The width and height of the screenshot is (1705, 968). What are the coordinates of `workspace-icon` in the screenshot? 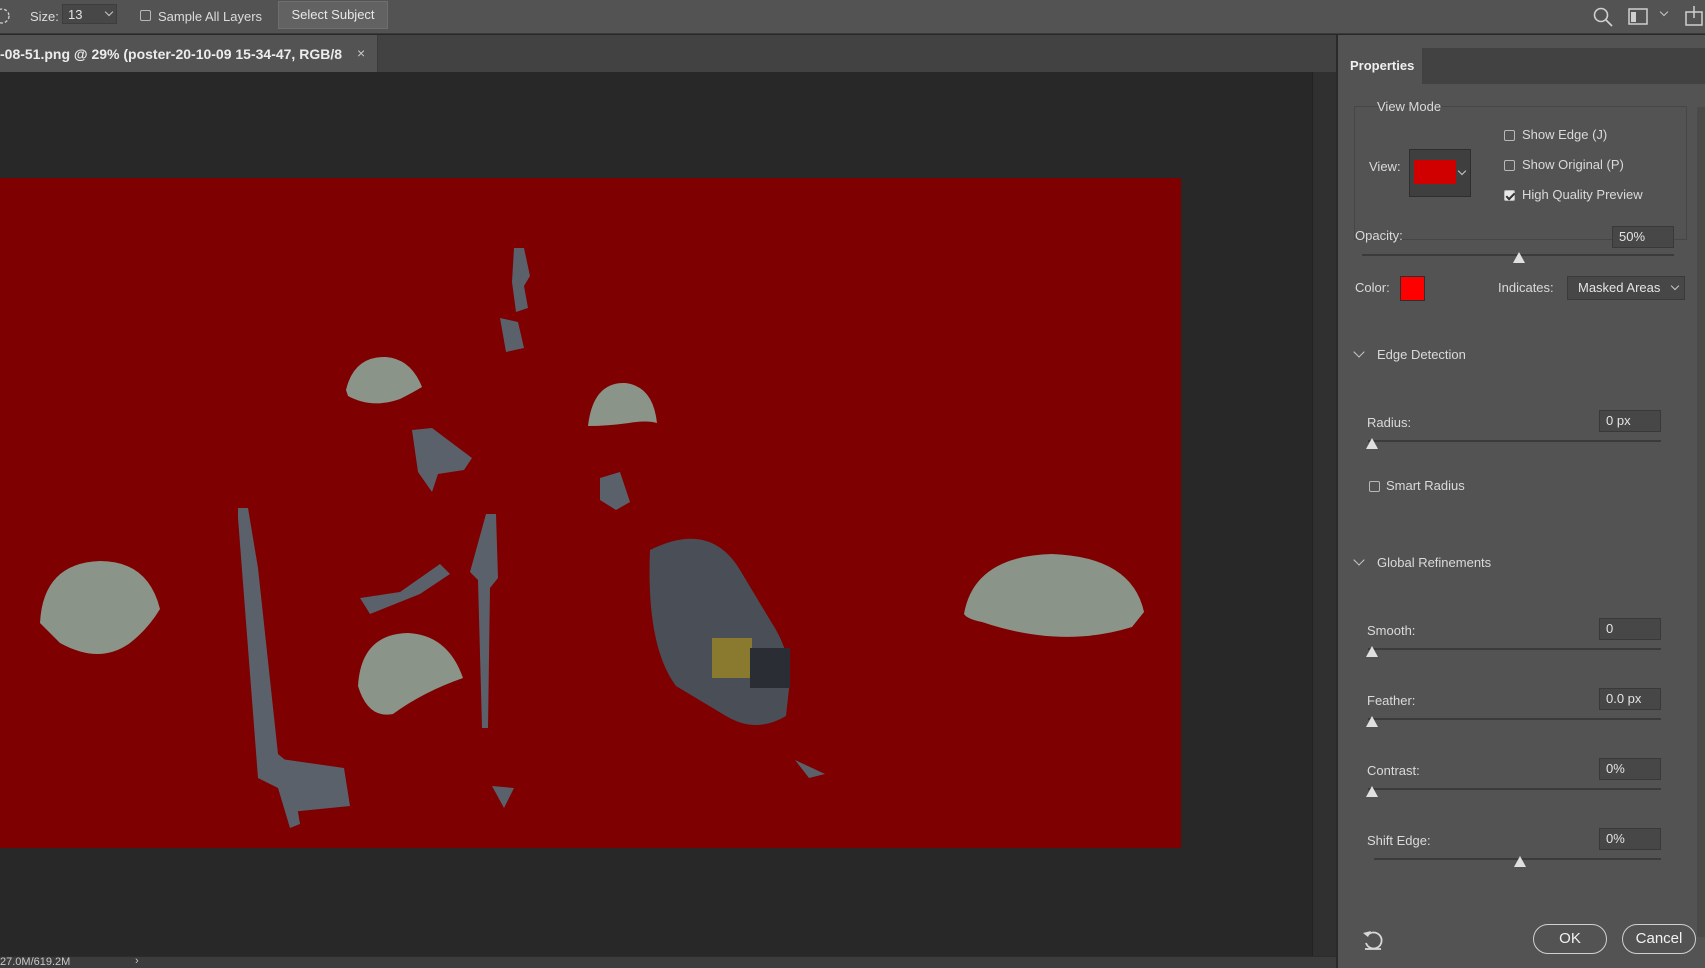 It's located at (1638, 17).